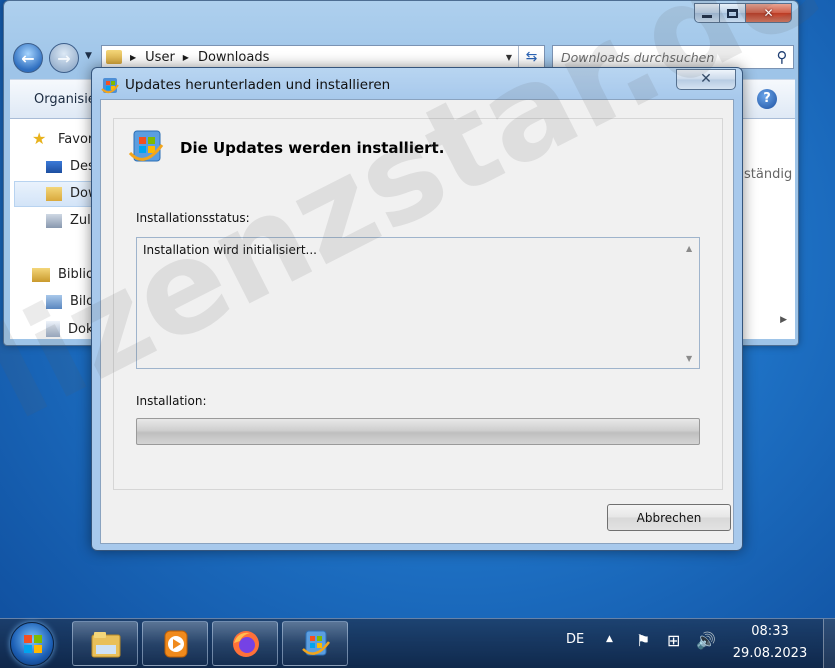  I want to click on language-indicator: DE, so click(575, 639).